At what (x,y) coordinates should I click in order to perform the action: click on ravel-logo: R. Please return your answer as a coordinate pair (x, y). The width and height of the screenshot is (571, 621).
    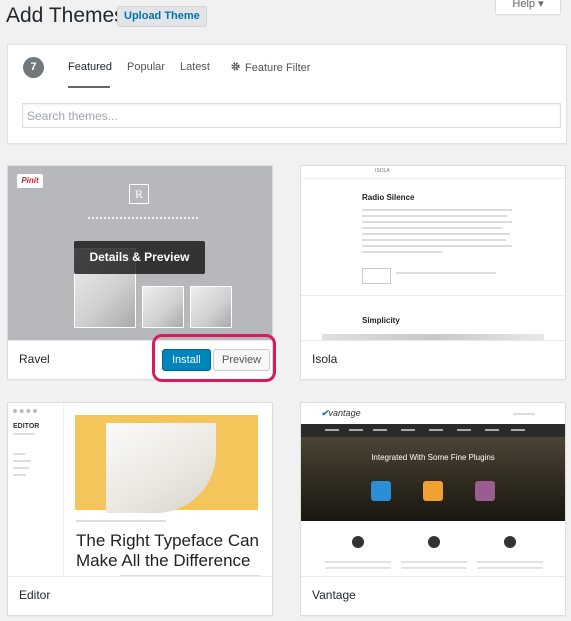
    Looking at the image, I should click on (139, 194).